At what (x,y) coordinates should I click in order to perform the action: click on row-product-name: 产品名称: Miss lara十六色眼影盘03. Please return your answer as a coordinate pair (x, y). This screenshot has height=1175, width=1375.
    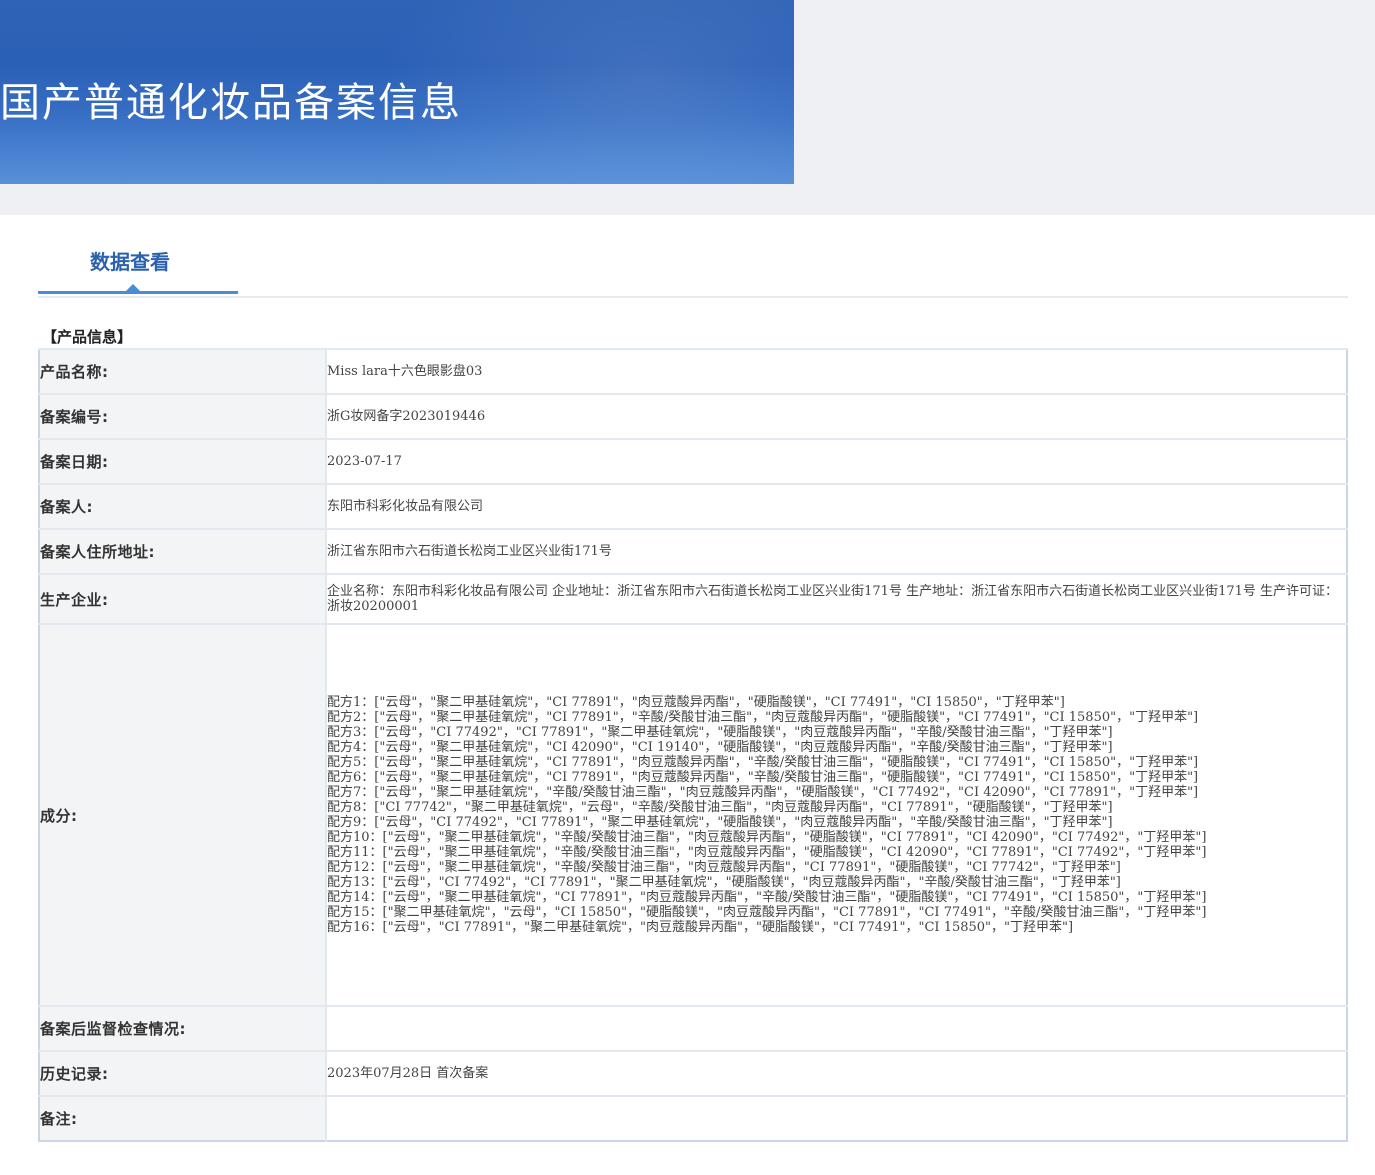
    Looking at the image, I should click on (693, 371).